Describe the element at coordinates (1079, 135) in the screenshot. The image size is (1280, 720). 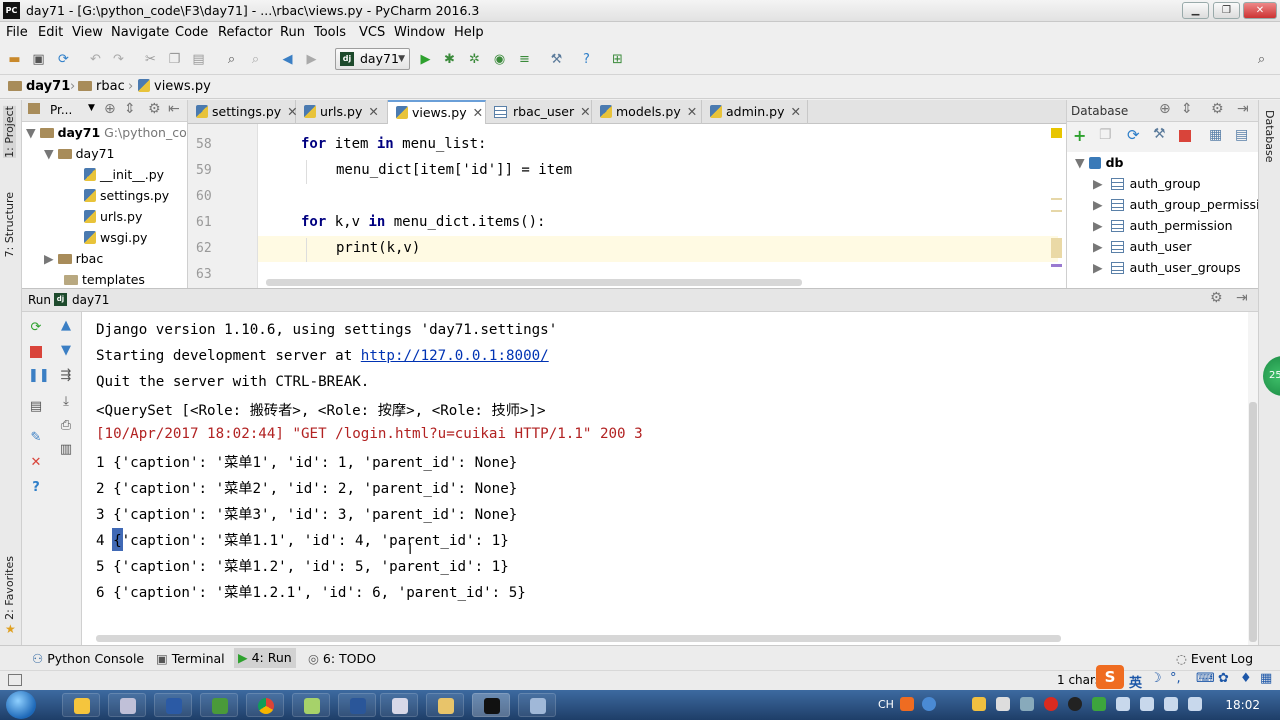
I see `add-icon: +` at that location.